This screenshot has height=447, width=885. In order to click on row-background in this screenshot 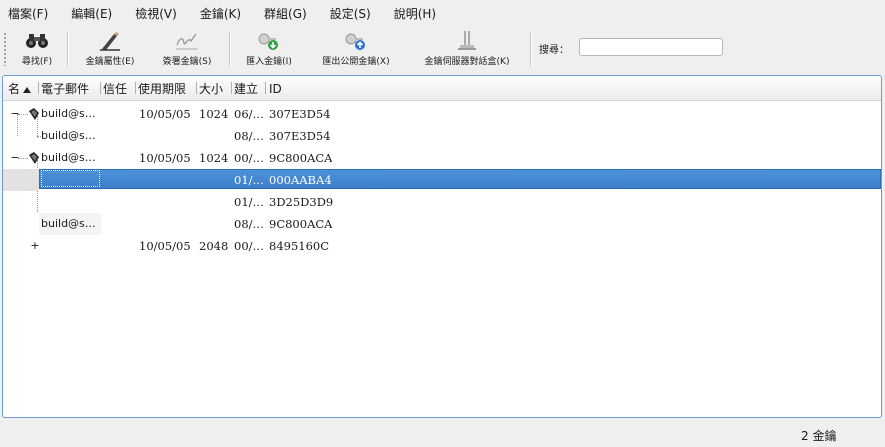, I will do `click(491, 224)`.